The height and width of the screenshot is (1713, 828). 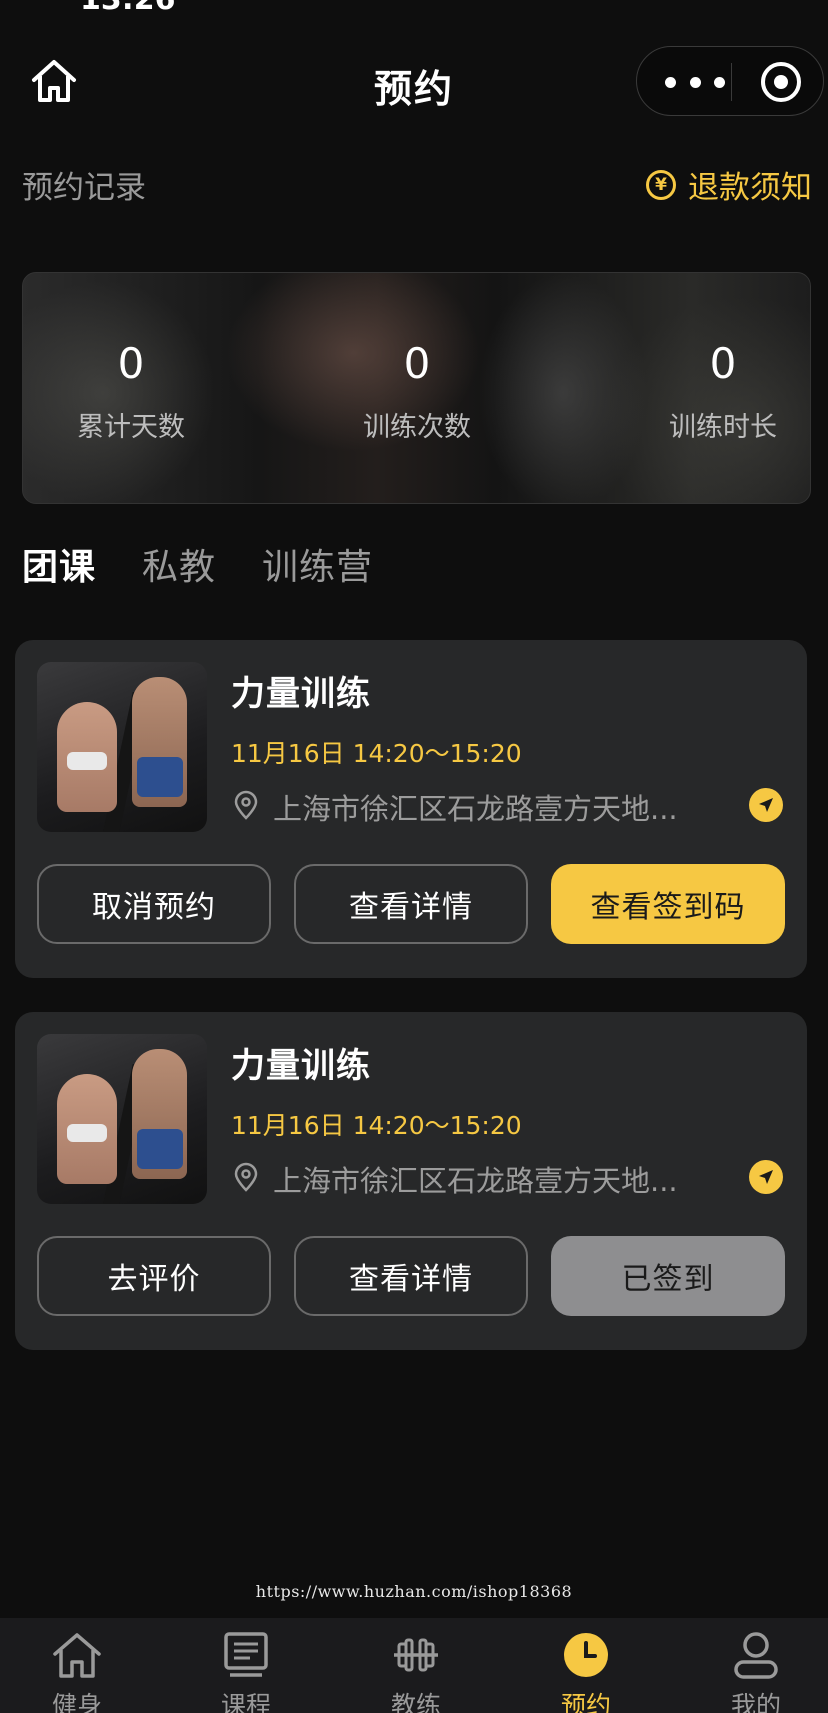 I want to click on tabbar-item-booking: 预约, so click(x=586, y=1665).